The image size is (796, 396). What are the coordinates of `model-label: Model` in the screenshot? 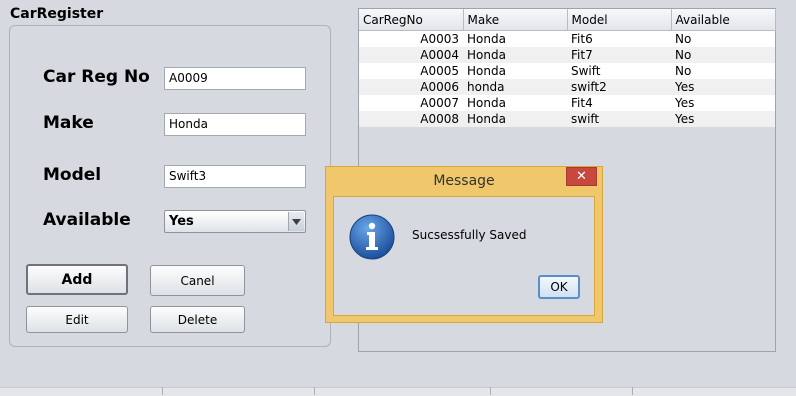 It's located at (72, 175).